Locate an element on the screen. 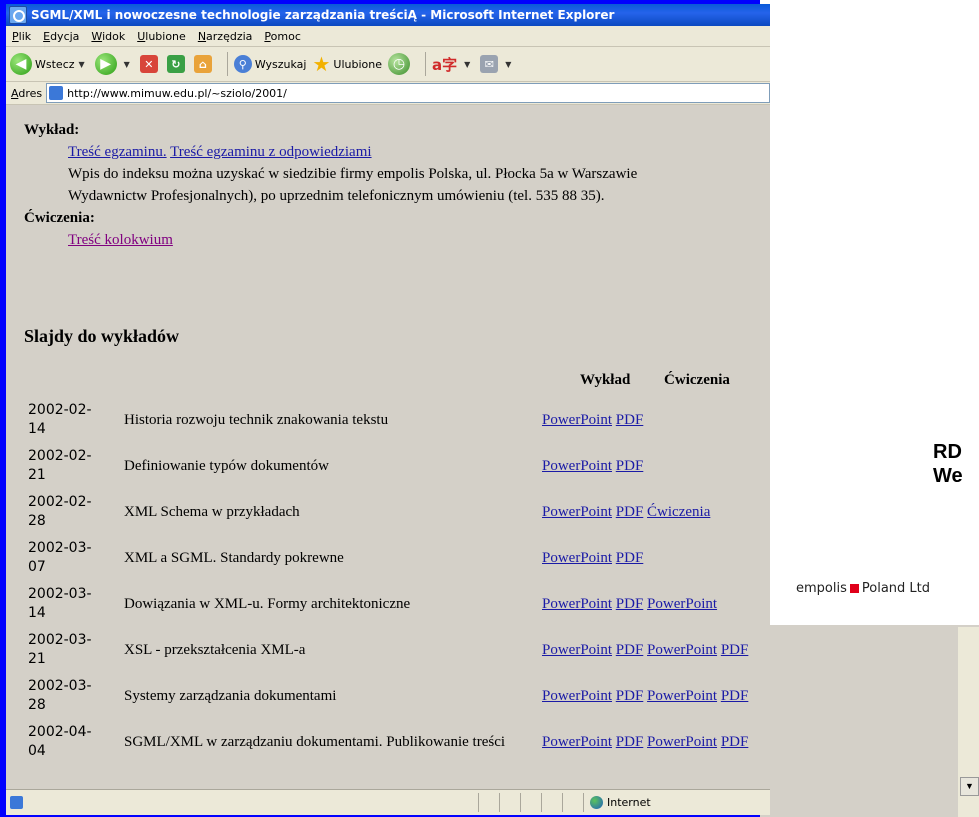 The image size is (979, 817). menu-item: Narzędzia is located at coordinates (225, 36).